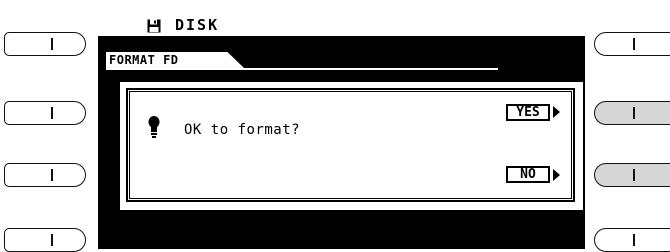  Describe the element at coordinates (154, 26) in the screenshot. I see `floppy-disk-icon` at that location.